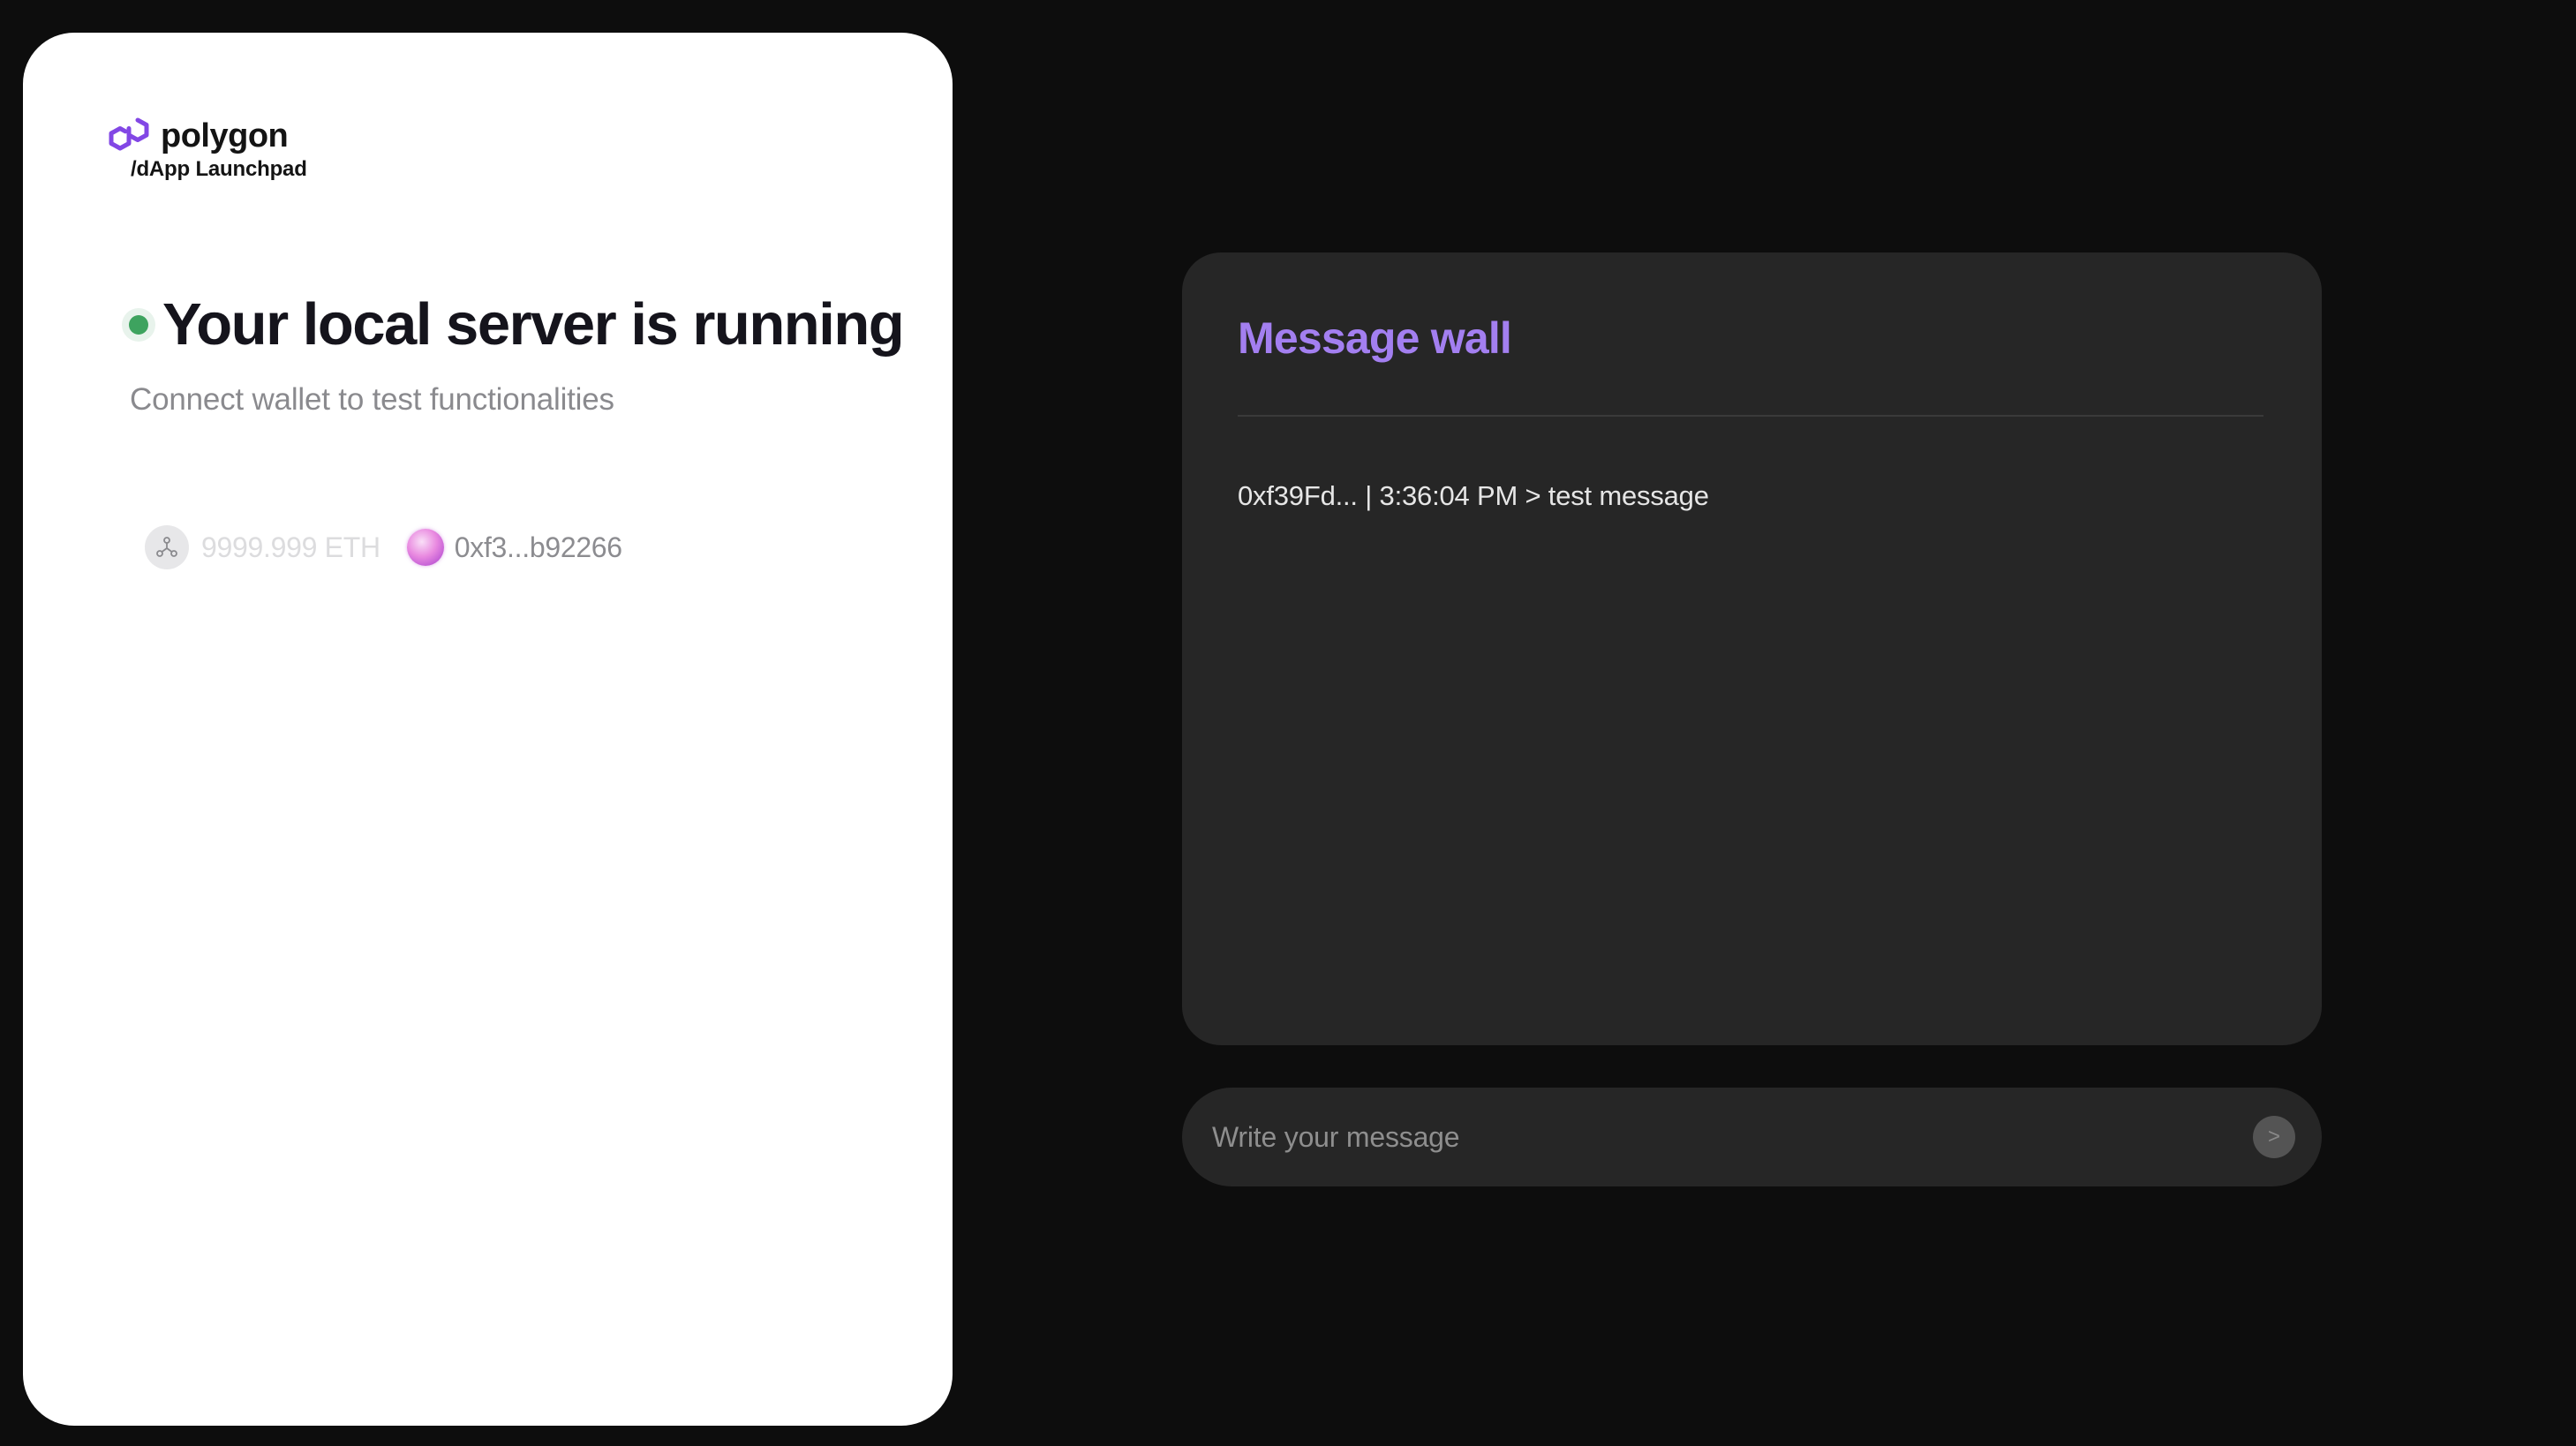 Image resolution: width=2576 pixels, height=1446 pixels. What do you see at coordinates (1474, 495) in the screenshot?
I see `message-item: 0xf39Fd... | 3:36:04 PM > test message` at bounding box center [1474, 495].